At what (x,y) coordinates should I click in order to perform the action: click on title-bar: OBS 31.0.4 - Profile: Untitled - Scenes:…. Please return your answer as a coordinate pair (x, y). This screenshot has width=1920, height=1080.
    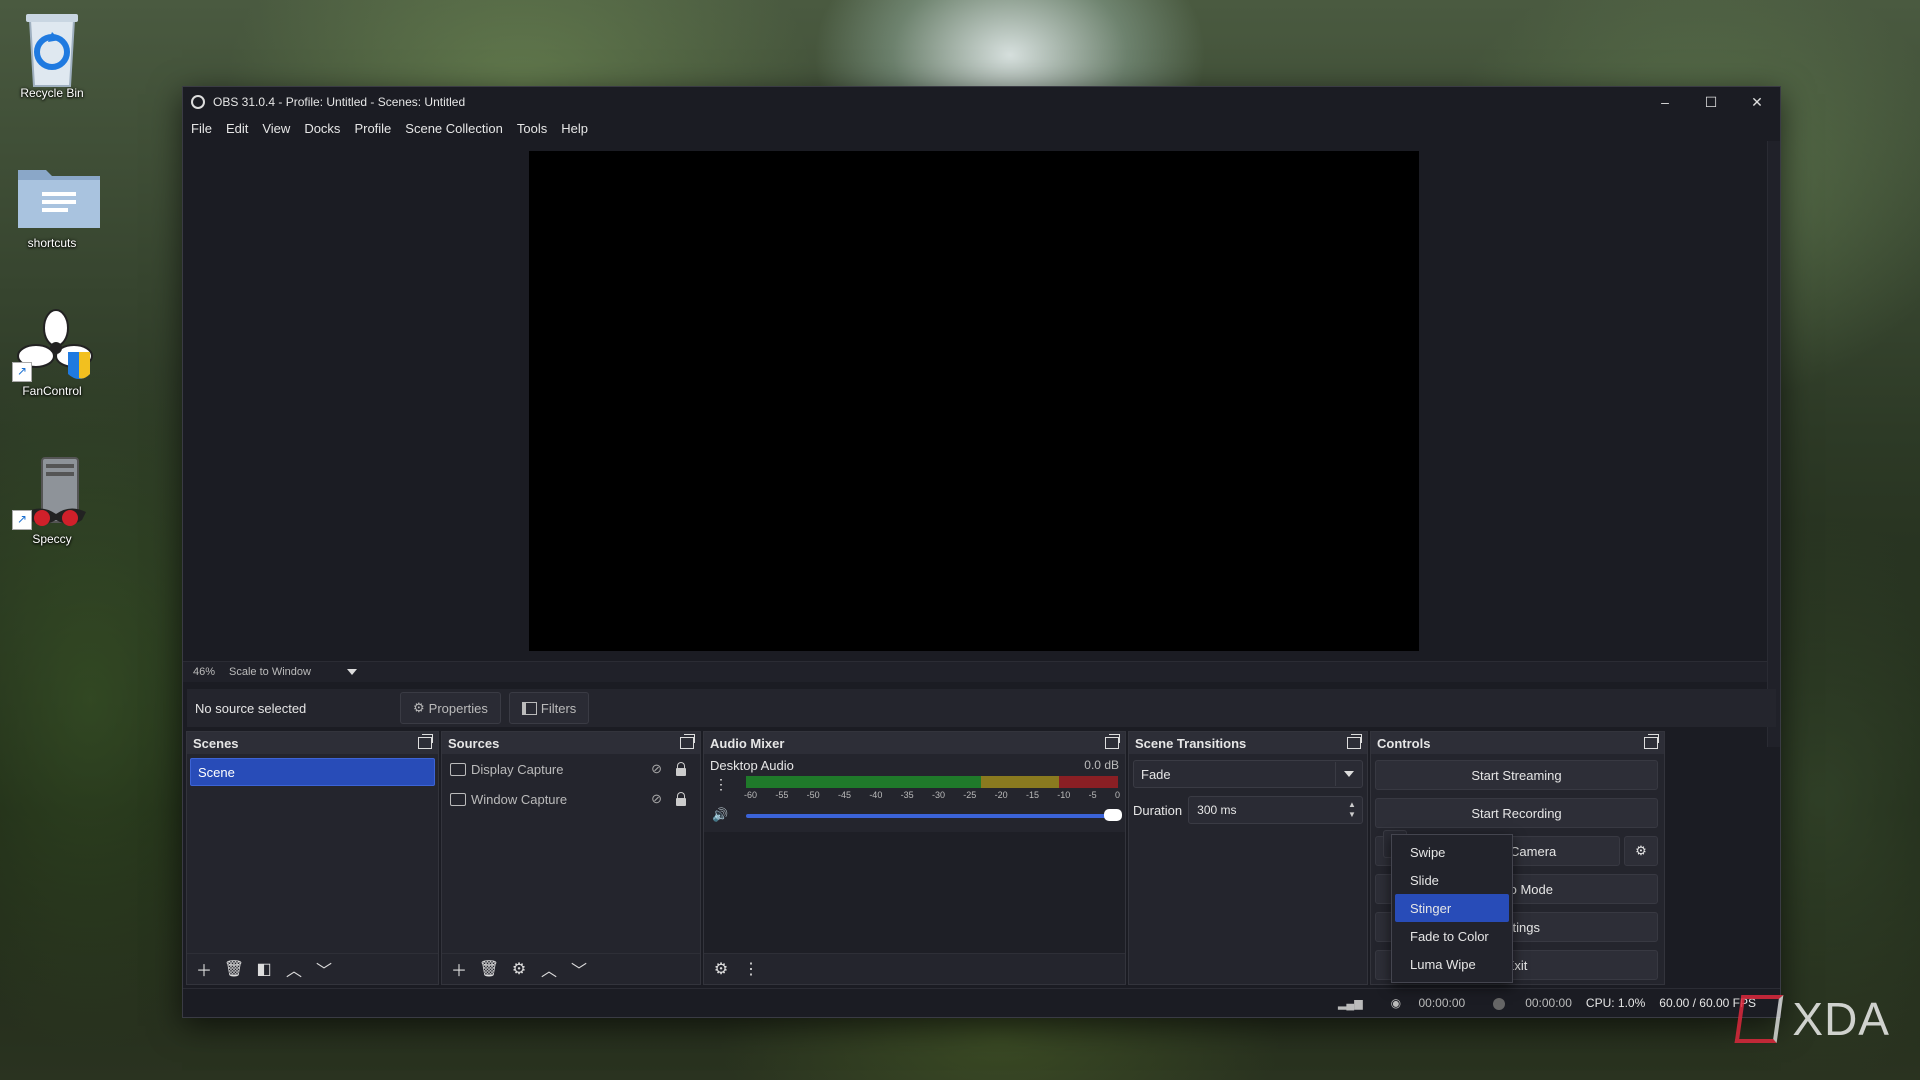
    Looking at the image, I should click on (981, 102).